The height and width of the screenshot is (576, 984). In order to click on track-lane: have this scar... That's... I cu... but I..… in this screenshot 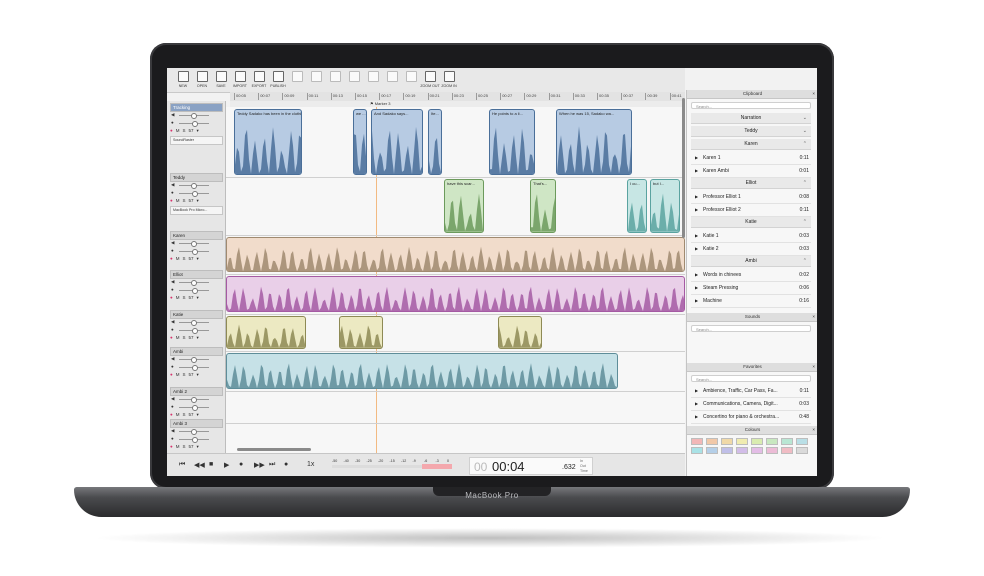, I will do `click(455, 206)`.